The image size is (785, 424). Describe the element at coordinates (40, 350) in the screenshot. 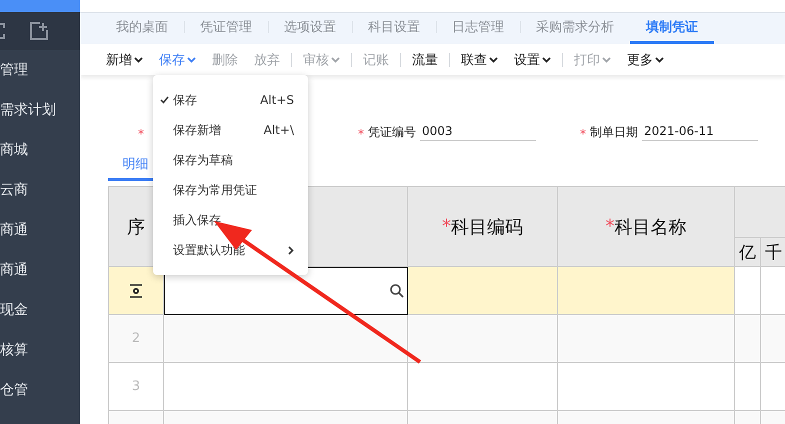

I see `sidebar-item: 核算` at that location.